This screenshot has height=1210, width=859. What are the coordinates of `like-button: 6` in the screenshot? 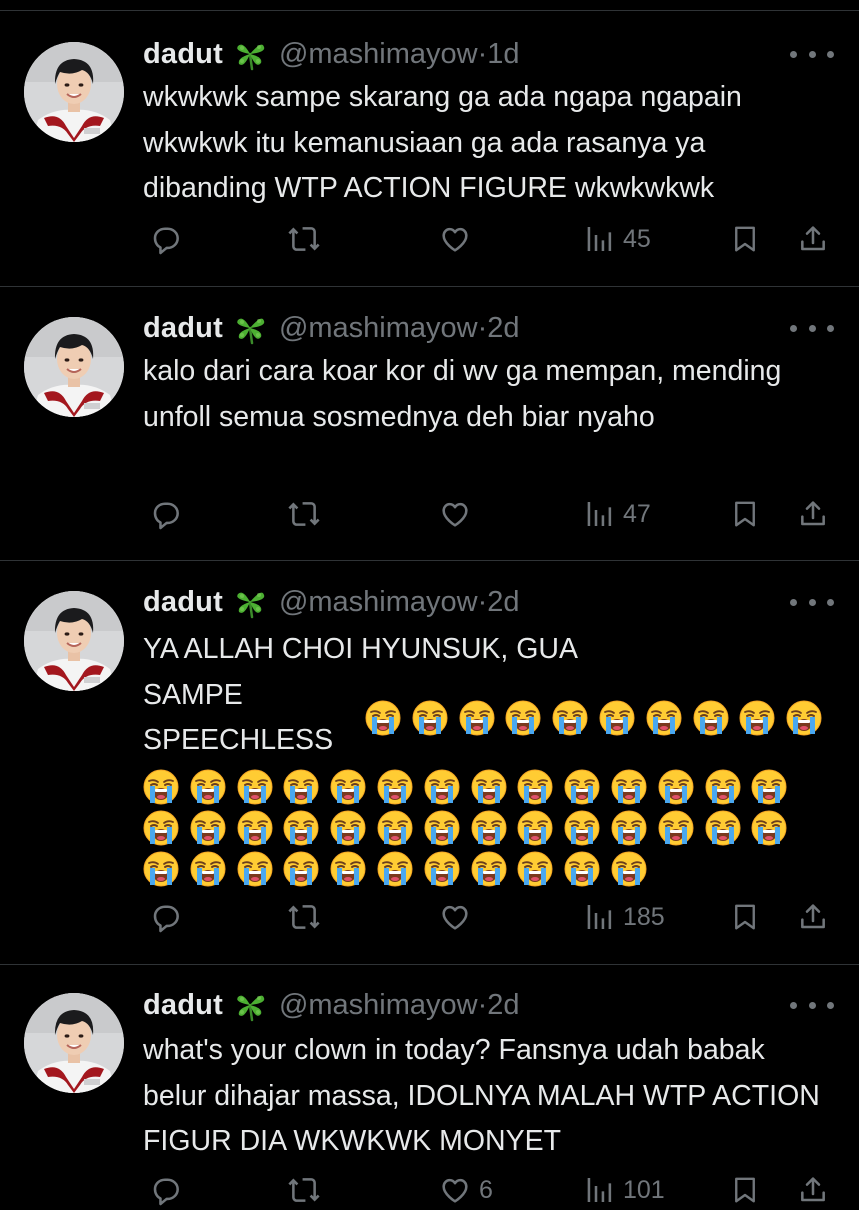 It's located at (466, 1190).